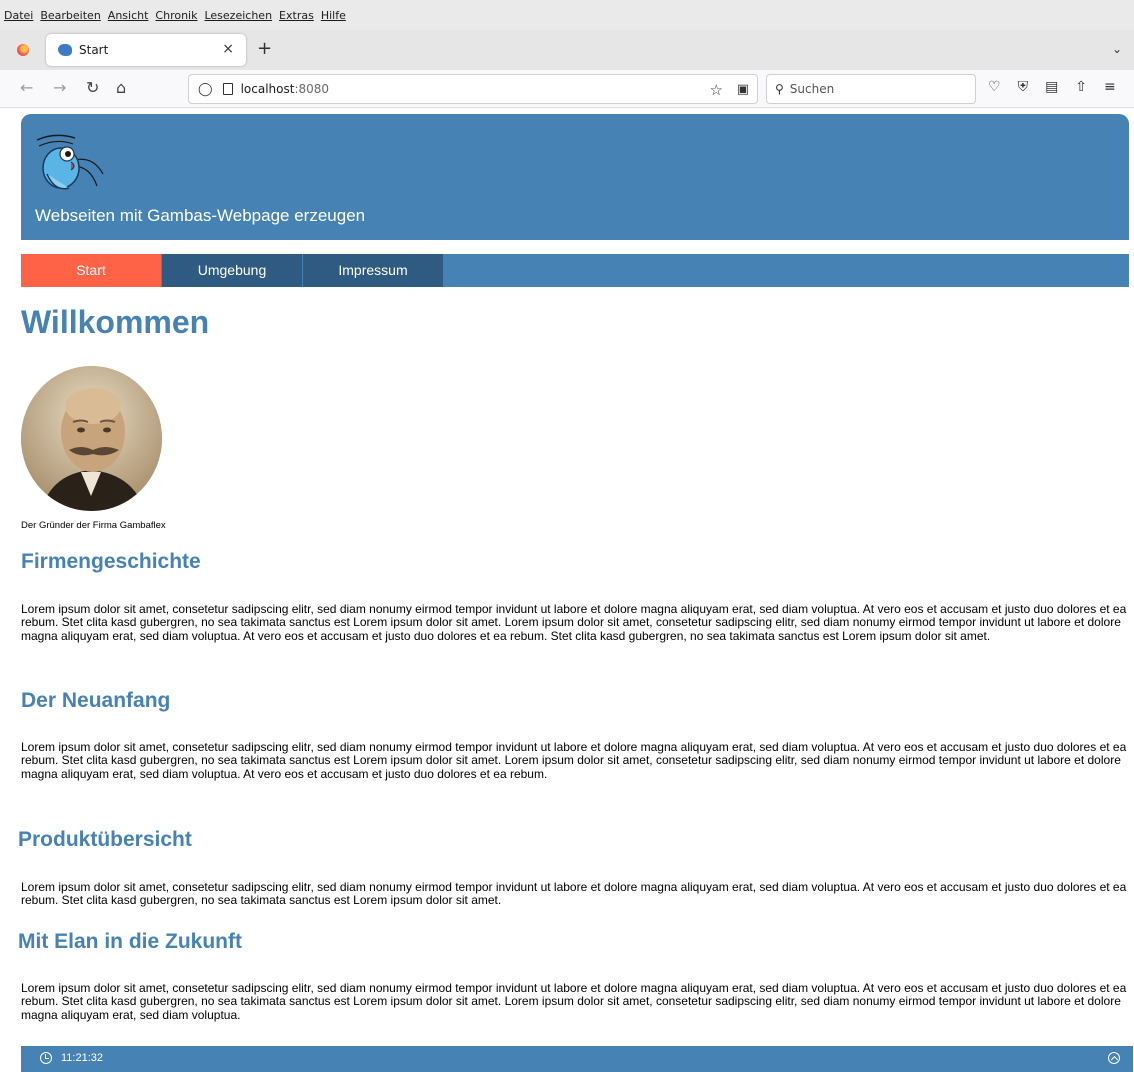 This screenshot has width=1134, height=1072. I want to click on gambas-logo-icon, so click(70, 162).